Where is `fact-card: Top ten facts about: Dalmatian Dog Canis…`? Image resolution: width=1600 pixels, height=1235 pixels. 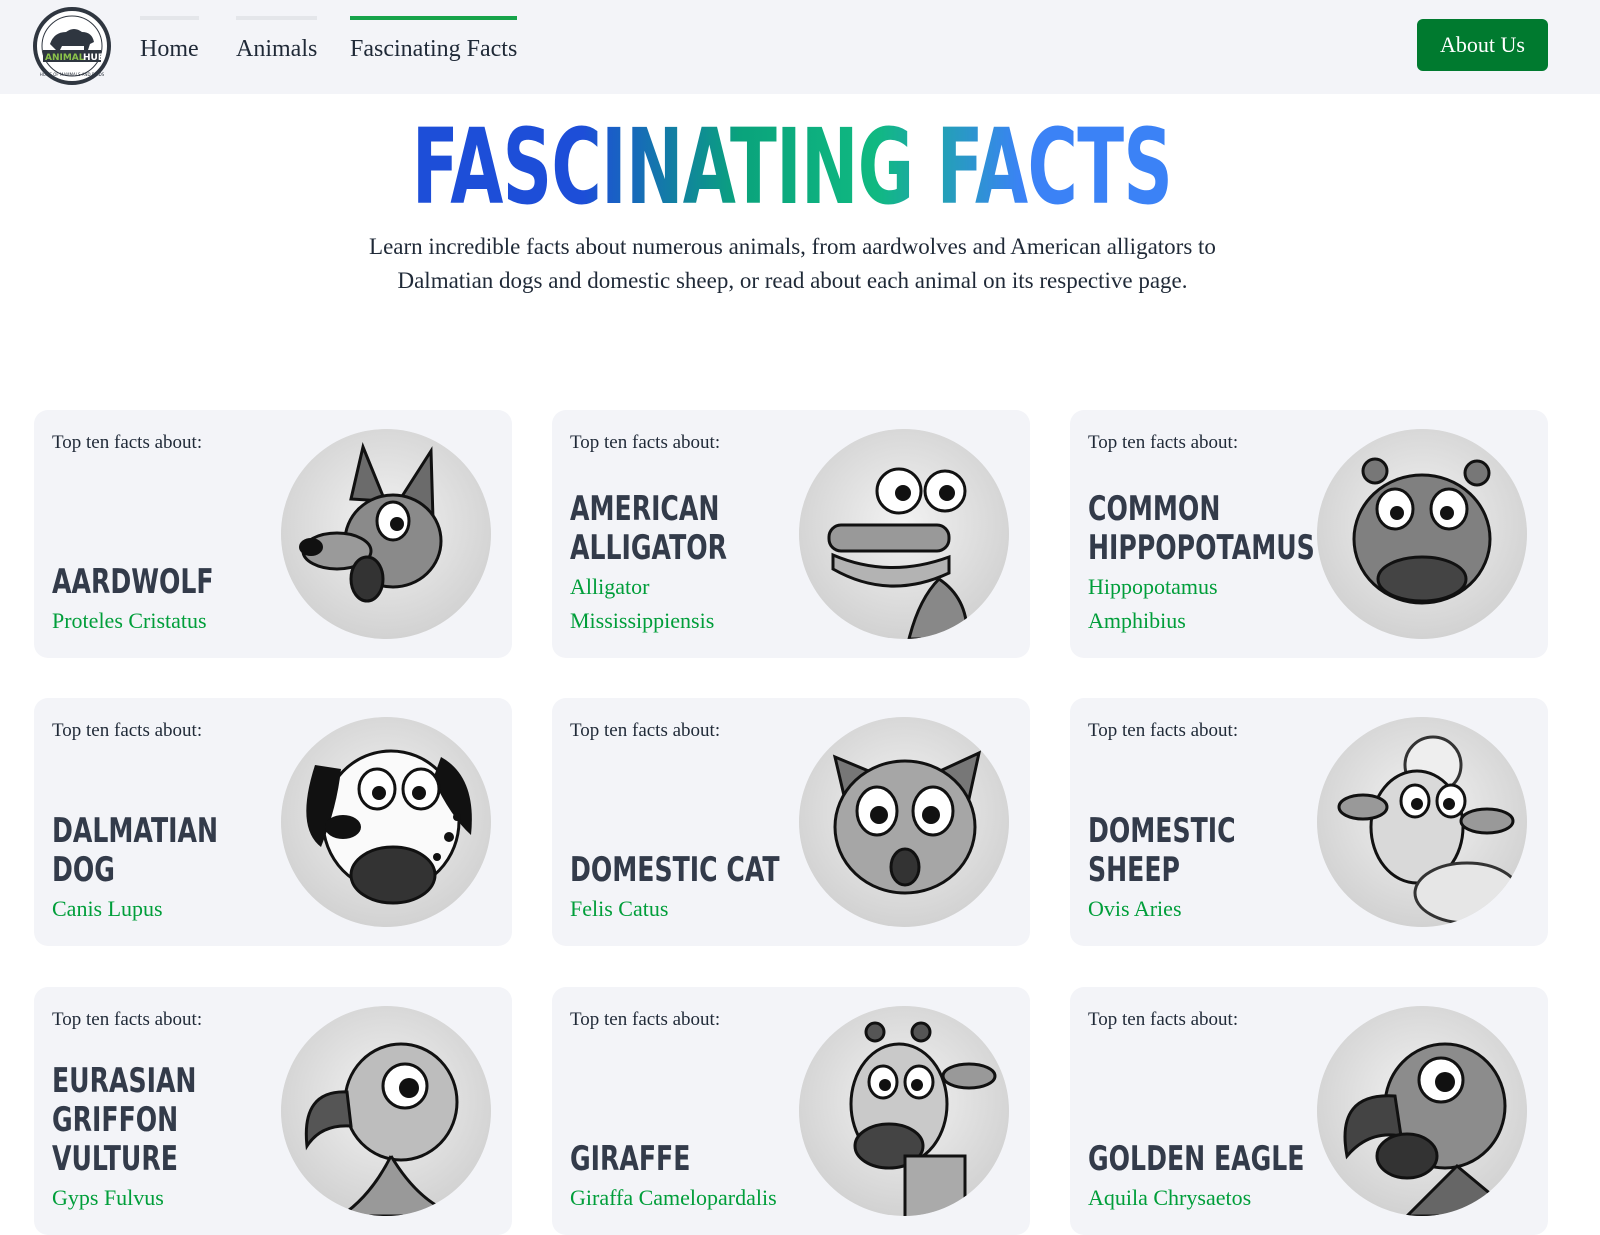 fact-card: Top ten facts about: Dalmatian Dog Canis… is located at coordinates (273, 822).